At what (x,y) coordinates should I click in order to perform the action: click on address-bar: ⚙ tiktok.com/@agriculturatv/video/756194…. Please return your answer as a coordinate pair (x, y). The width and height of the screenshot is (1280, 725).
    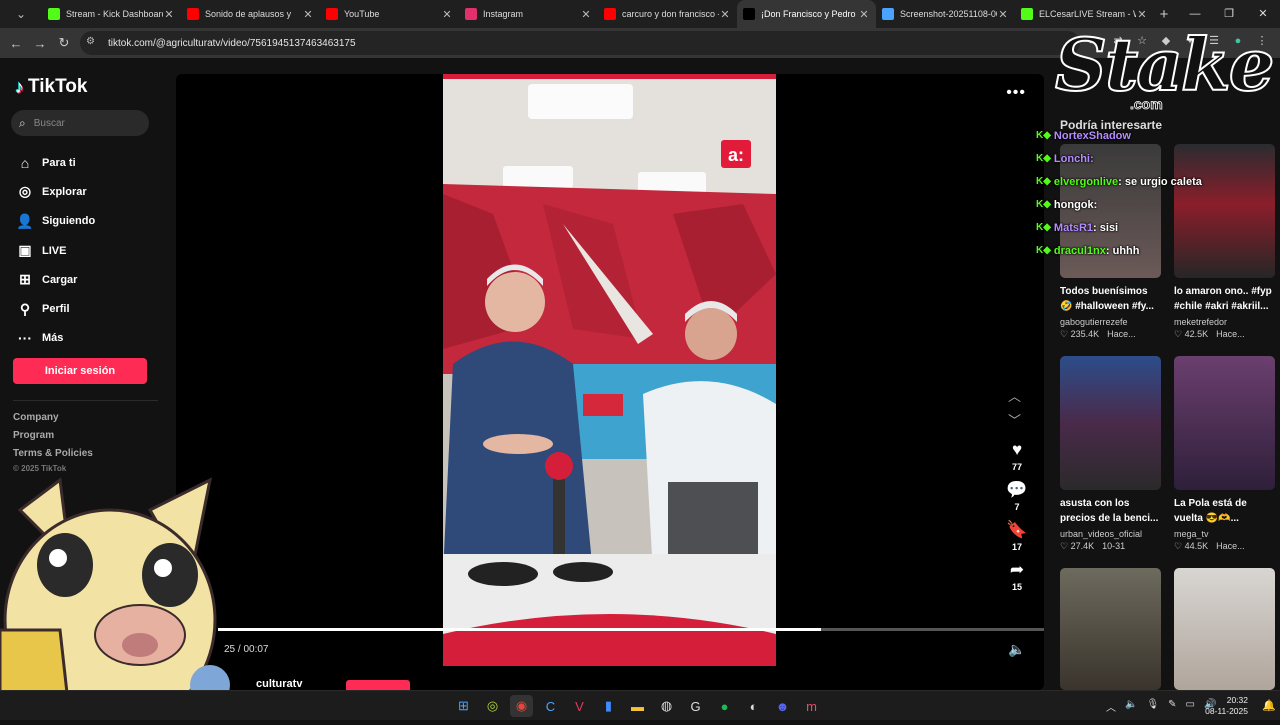
    Looking at the image, I should click on (580, 43).